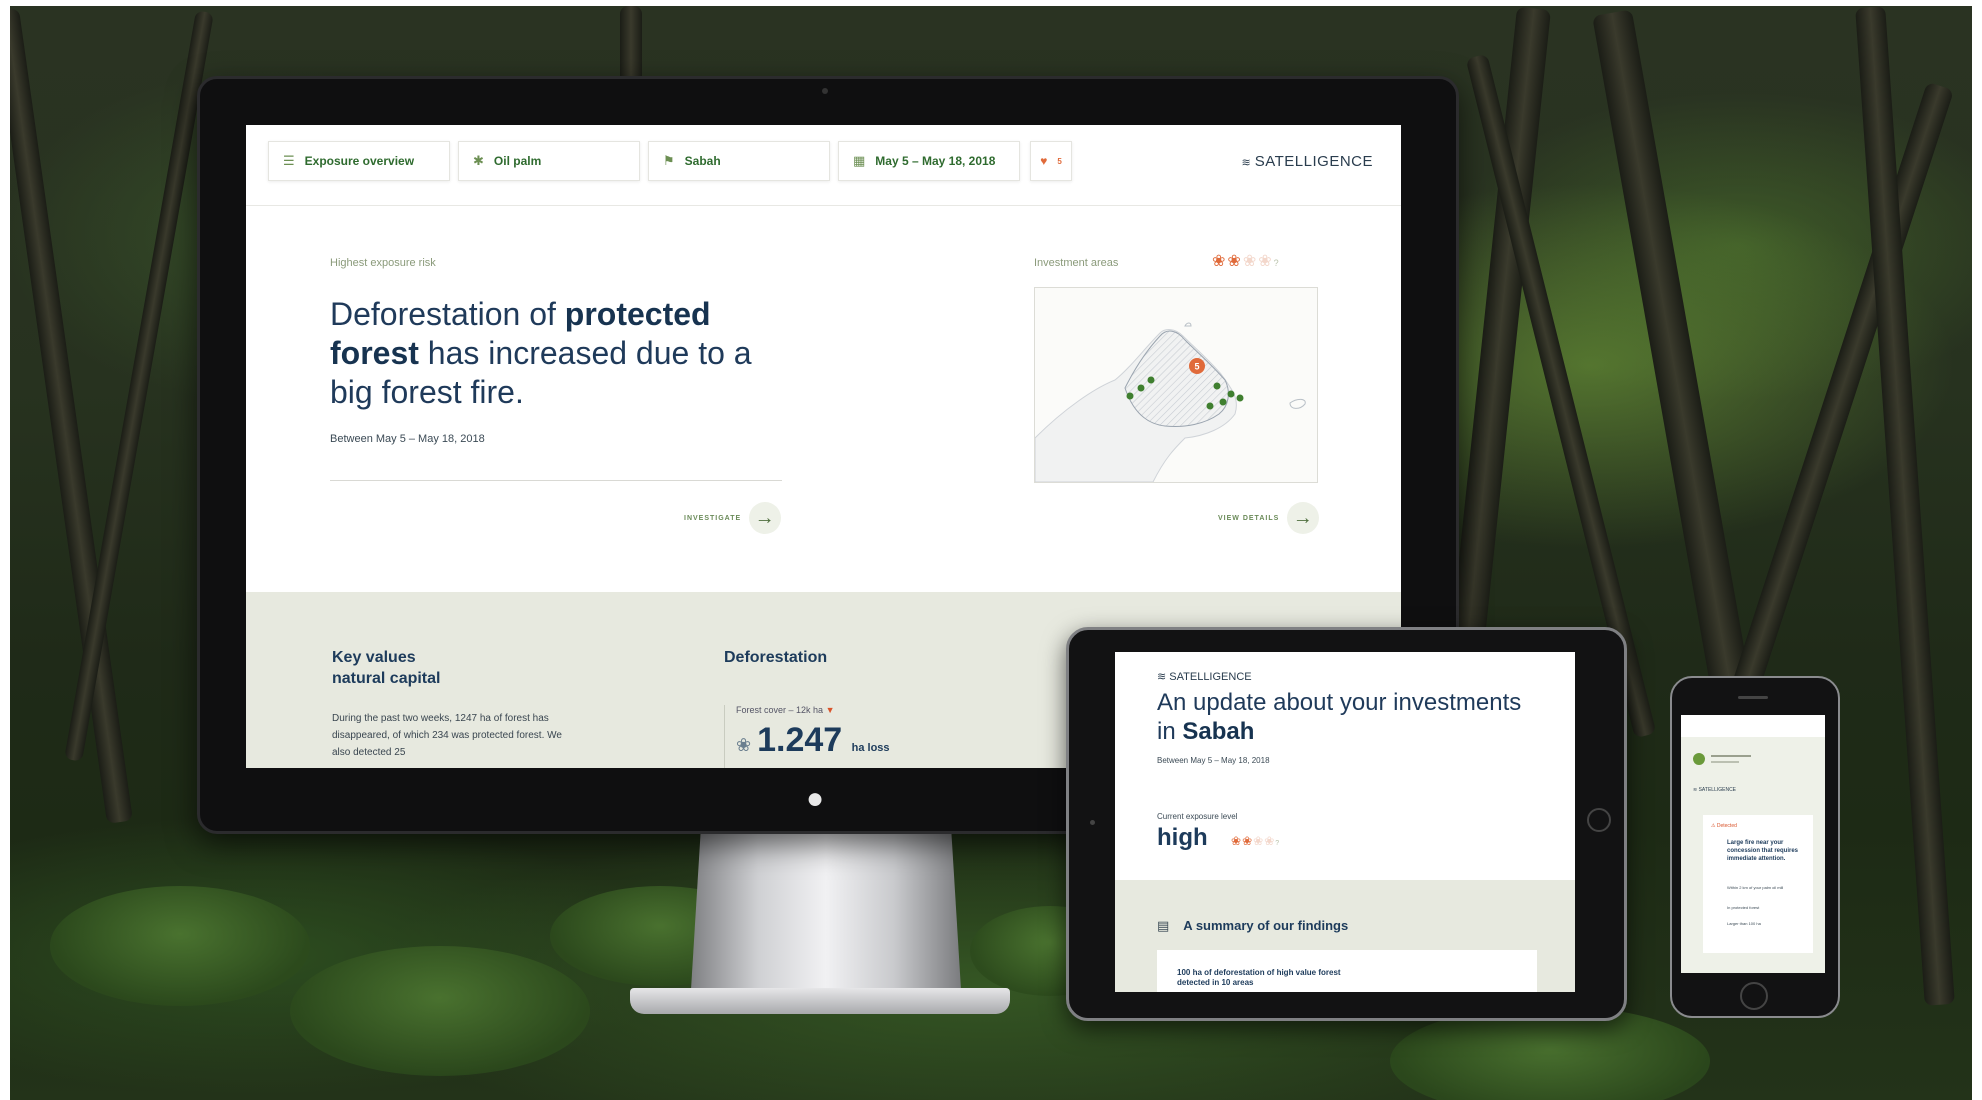 Image resolution: width=1982 pixels, height=1100 pixels. I want to click on apple-logo-icon: ●, so click(815, 798).